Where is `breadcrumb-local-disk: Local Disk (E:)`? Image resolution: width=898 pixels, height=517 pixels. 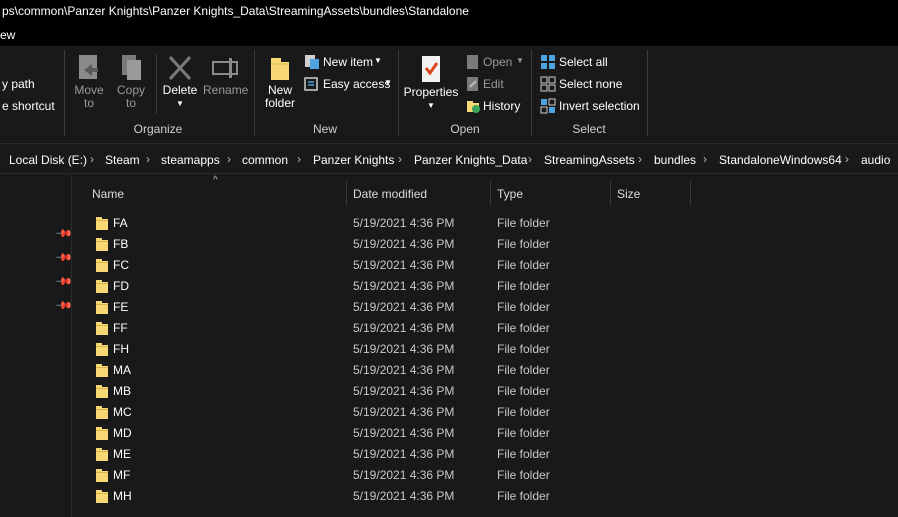 breadcrumb-local-disk: Local Disk (E:) is located at coordinates (48, 160).